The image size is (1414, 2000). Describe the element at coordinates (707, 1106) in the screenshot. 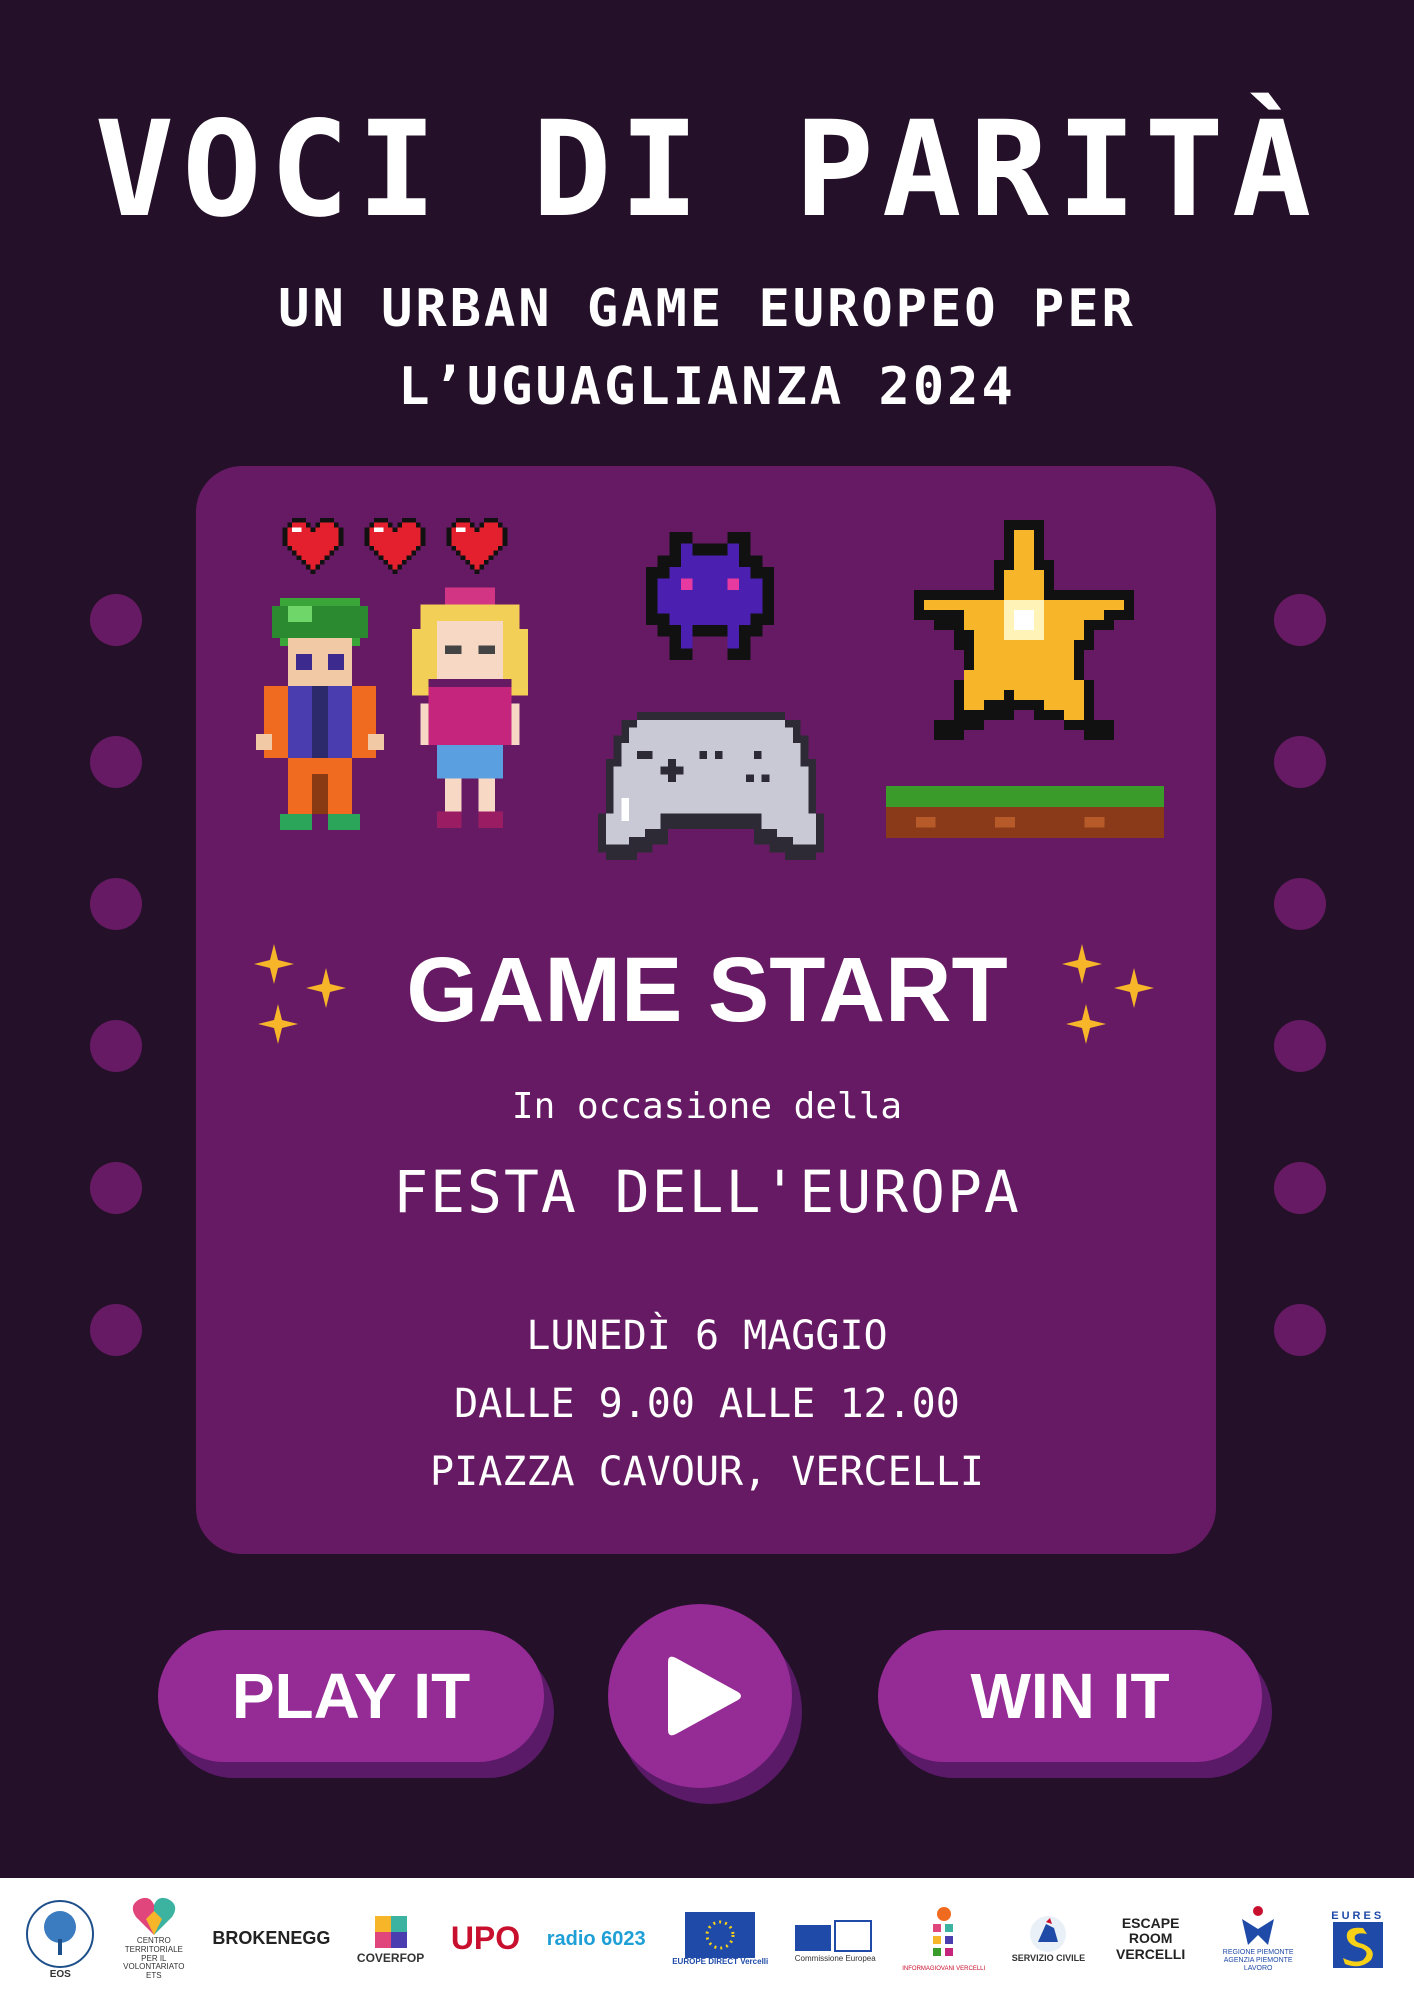

I see `occasion-text: In occasione della` at that location.